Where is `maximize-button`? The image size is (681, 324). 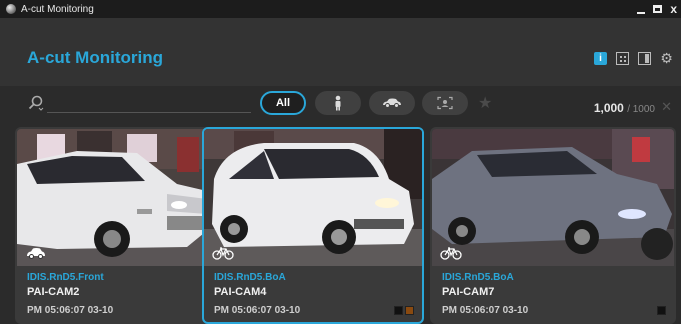 maximize-button is located at coordinates (658, 9).